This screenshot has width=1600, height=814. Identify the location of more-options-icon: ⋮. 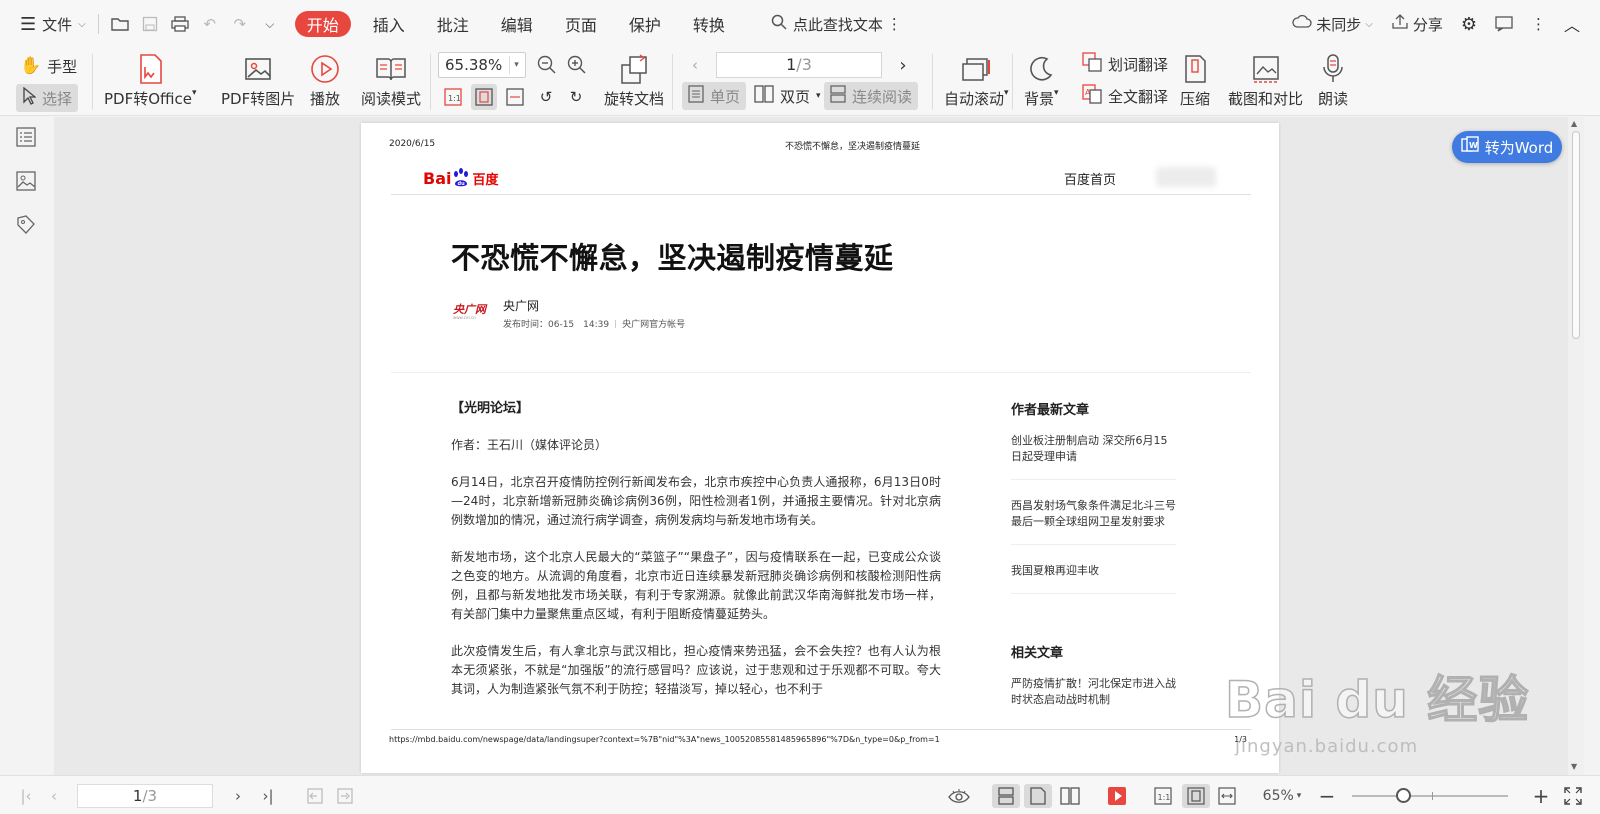
(1538, 24).